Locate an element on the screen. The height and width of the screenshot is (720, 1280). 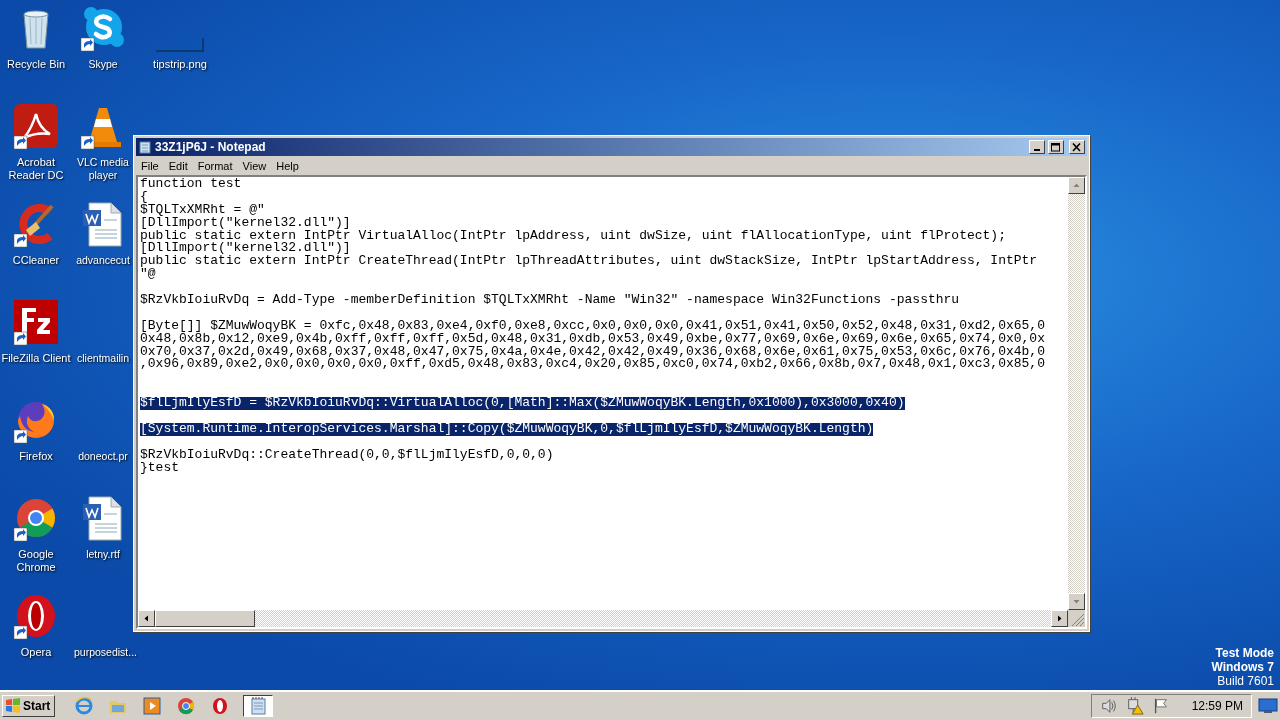
desktop-icon-label: Skype is located at coordinates (103, 64).